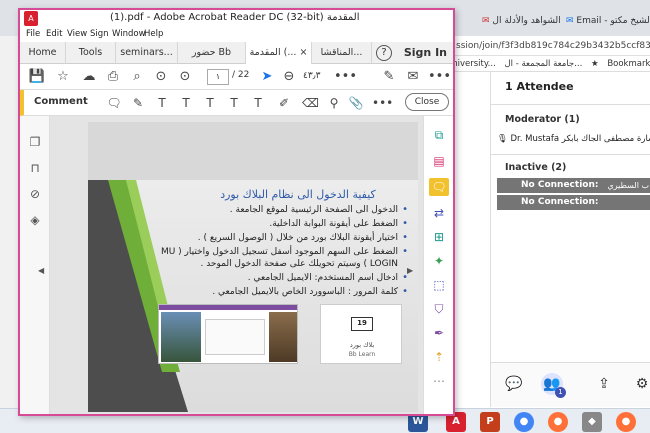 The height and width of the screenshot is (433, 650). Describe the element at coordinates (218, 77) in the screenshot. I see `page-number-input: ١` at that location.